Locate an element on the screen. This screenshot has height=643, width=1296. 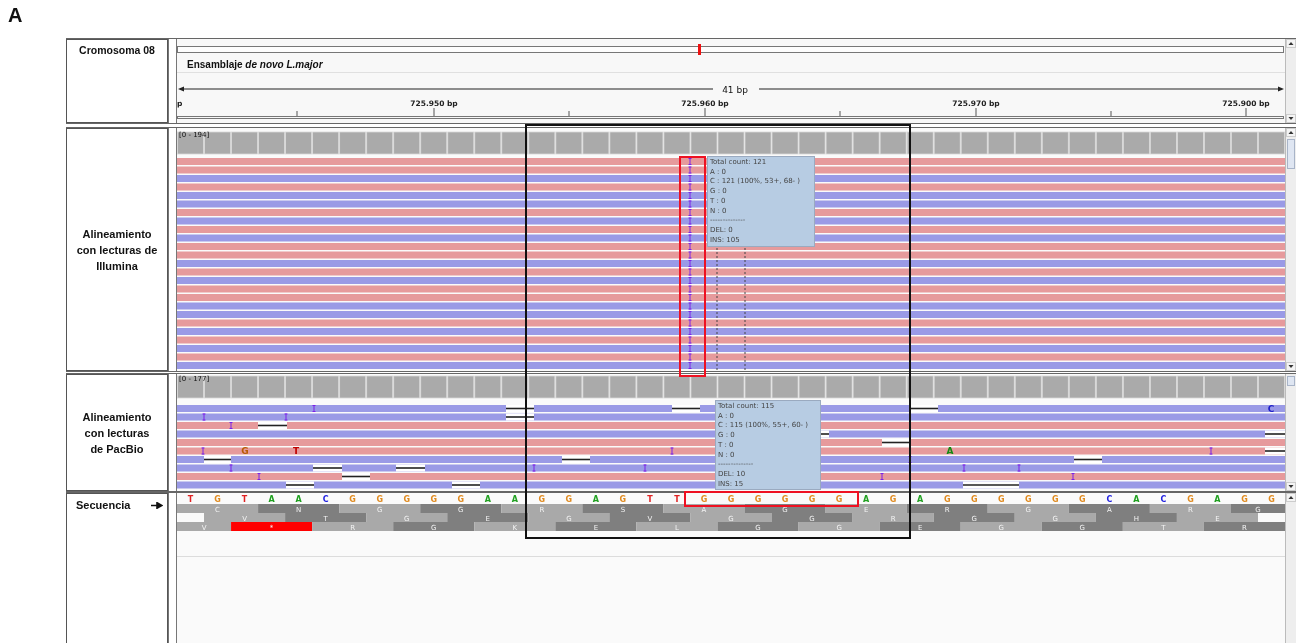
mismatch-letter: G is located at coordinates (245, 451).